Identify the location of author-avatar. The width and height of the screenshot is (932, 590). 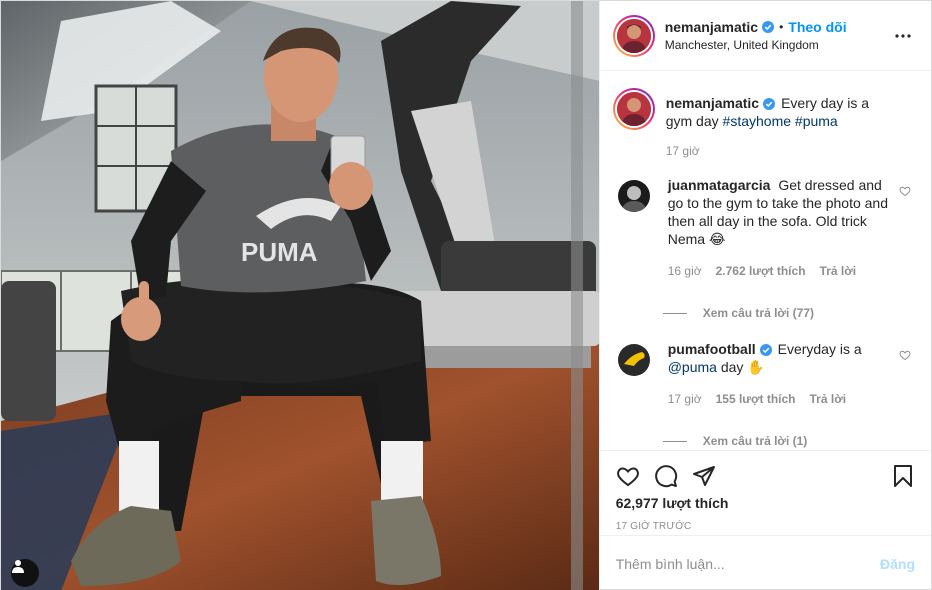
(633, 35).